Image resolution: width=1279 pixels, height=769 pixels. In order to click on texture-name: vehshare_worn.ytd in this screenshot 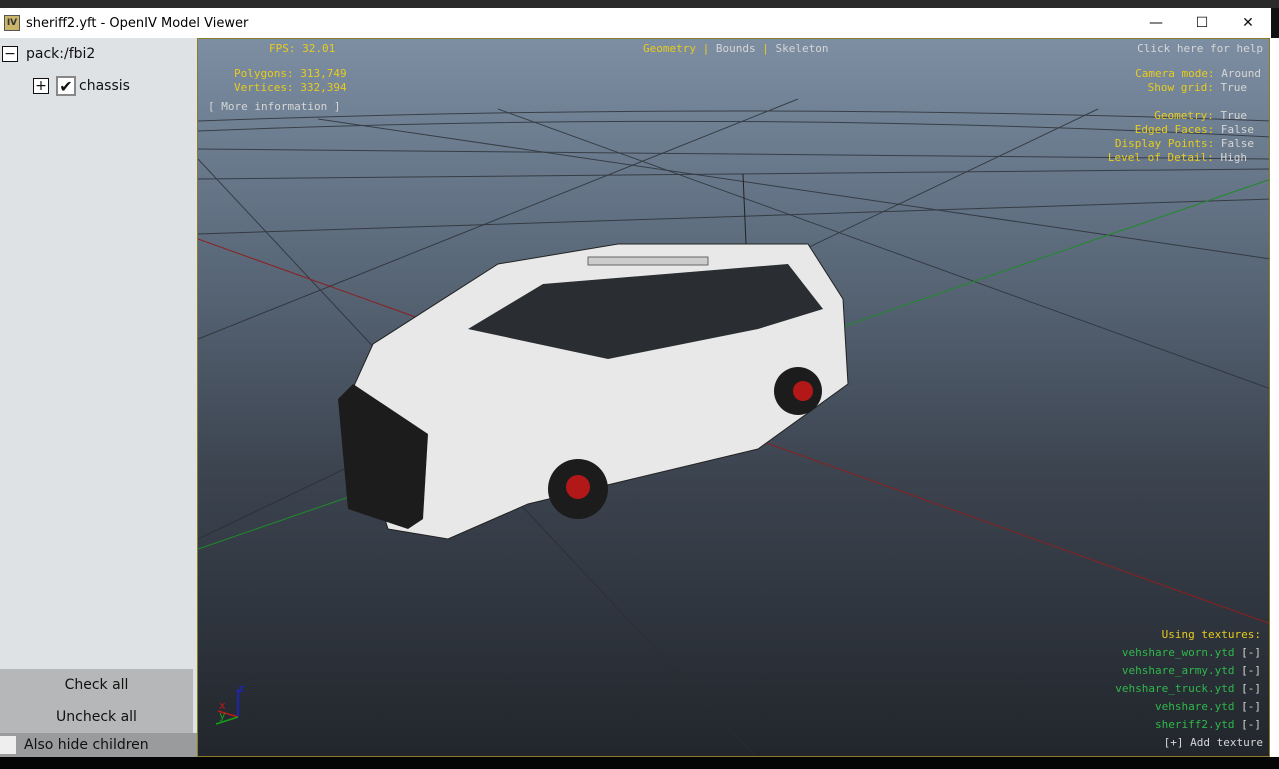, I will do `click(1178, 652)`.